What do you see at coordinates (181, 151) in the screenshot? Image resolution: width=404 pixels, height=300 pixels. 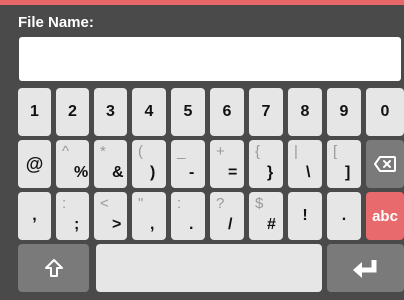 I see `key-alt-label: _` at bounding box center [181, 151].